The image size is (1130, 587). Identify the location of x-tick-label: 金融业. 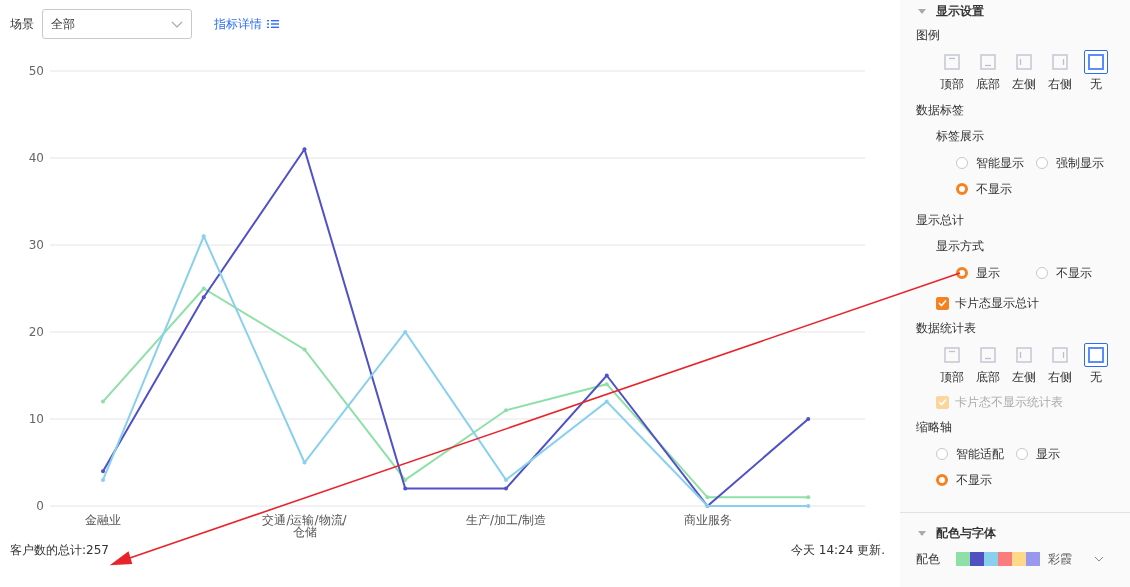
(103, 520).